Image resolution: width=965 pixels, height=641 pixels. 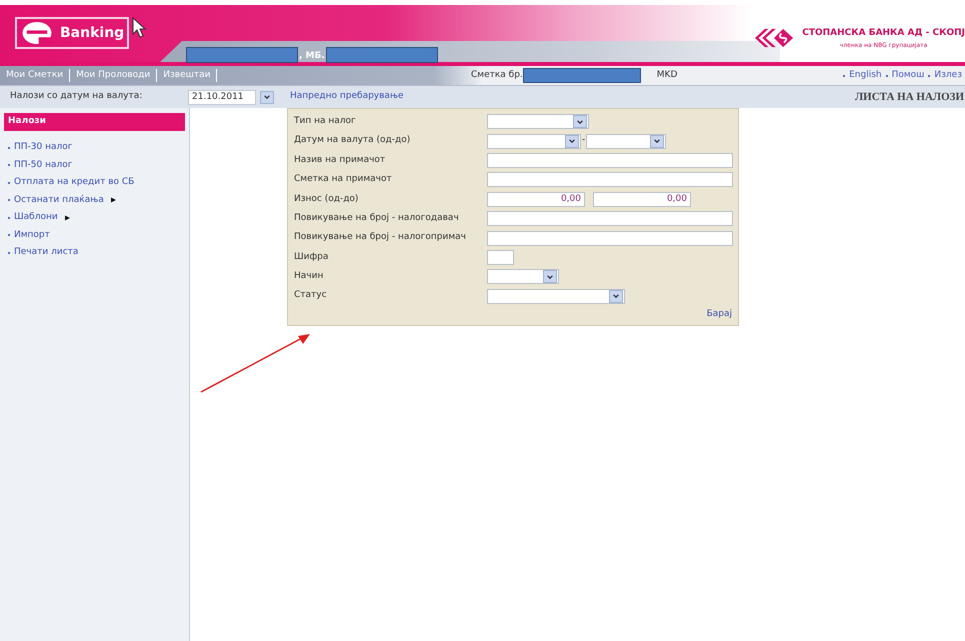 I want to click on sidebar-item: Отплата на кредит во СБ, so click(x=74, y=183).